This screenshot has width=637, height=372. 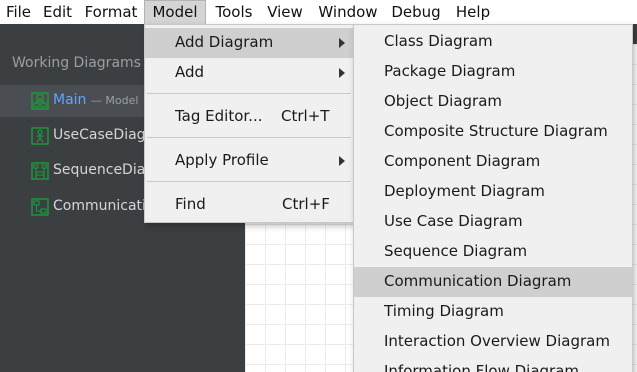 I want to click on menu-item-label: Sequence Diagram, so click(x=456, y=251).